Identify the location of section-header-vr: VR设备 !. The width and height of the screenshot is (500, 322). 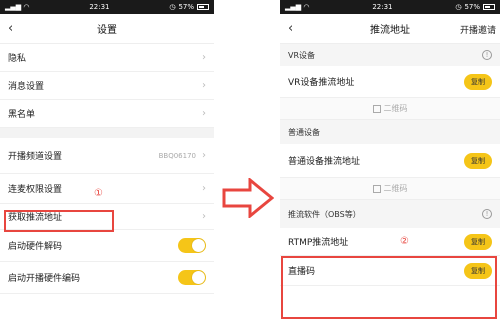
(390, 55).